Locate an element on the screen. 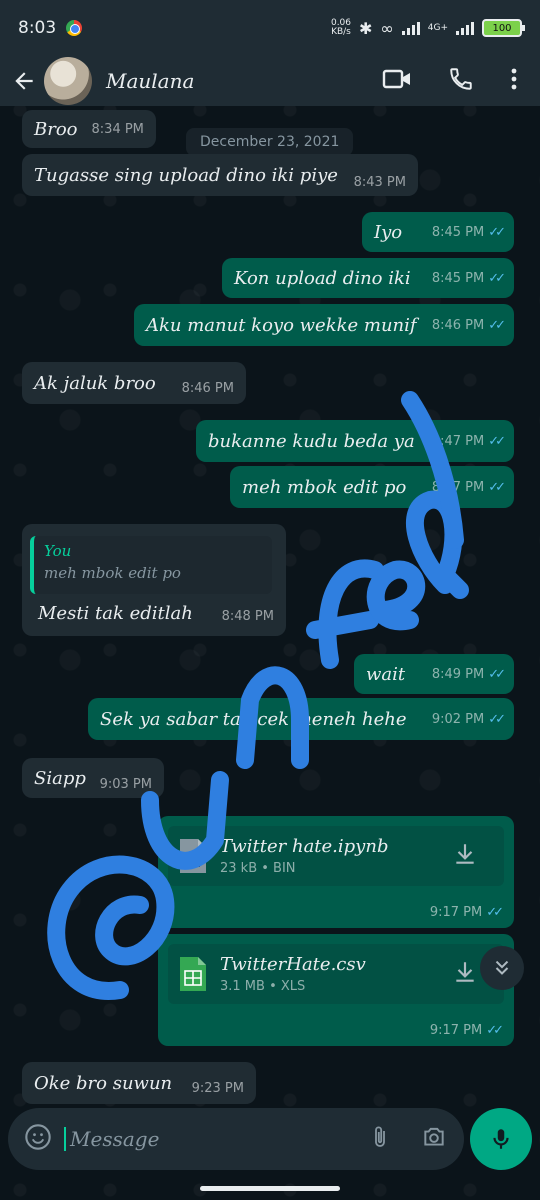 The image size is (540, 1200). message-text: Oke bro suwun is located at coordinates (103, 1083).